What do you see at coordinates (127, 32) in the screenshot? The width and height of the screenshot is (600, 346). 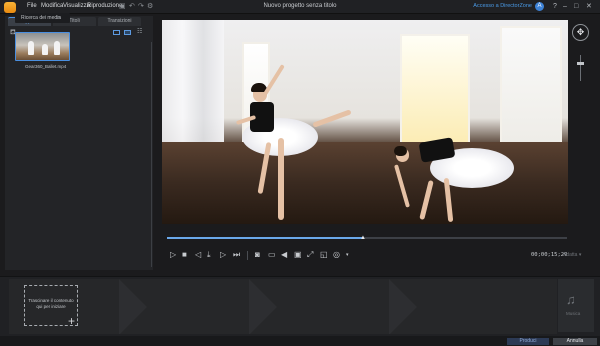 I see `grid-view-icon` at bounding box center [127, 32].